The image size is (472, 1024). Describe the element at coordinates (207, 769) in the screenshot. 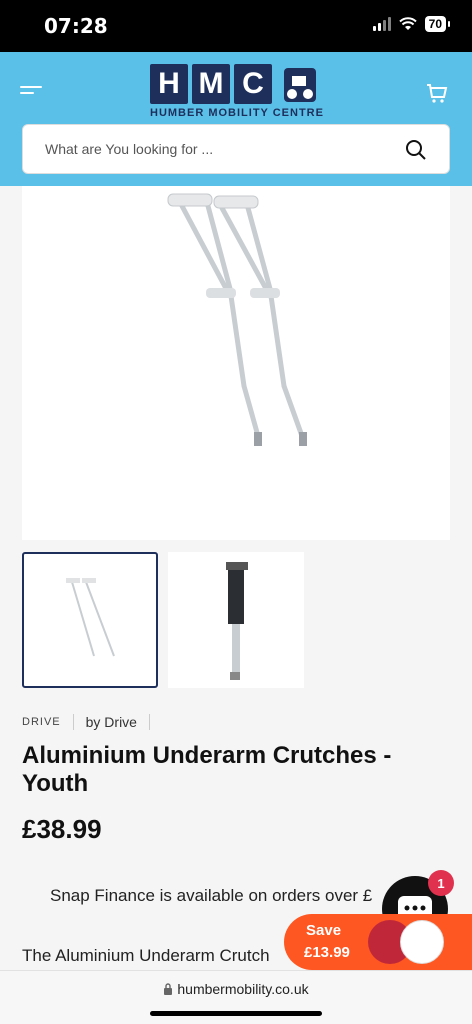

I see `product-title: Aluminium Underarm Crutches - Youth` at that location.